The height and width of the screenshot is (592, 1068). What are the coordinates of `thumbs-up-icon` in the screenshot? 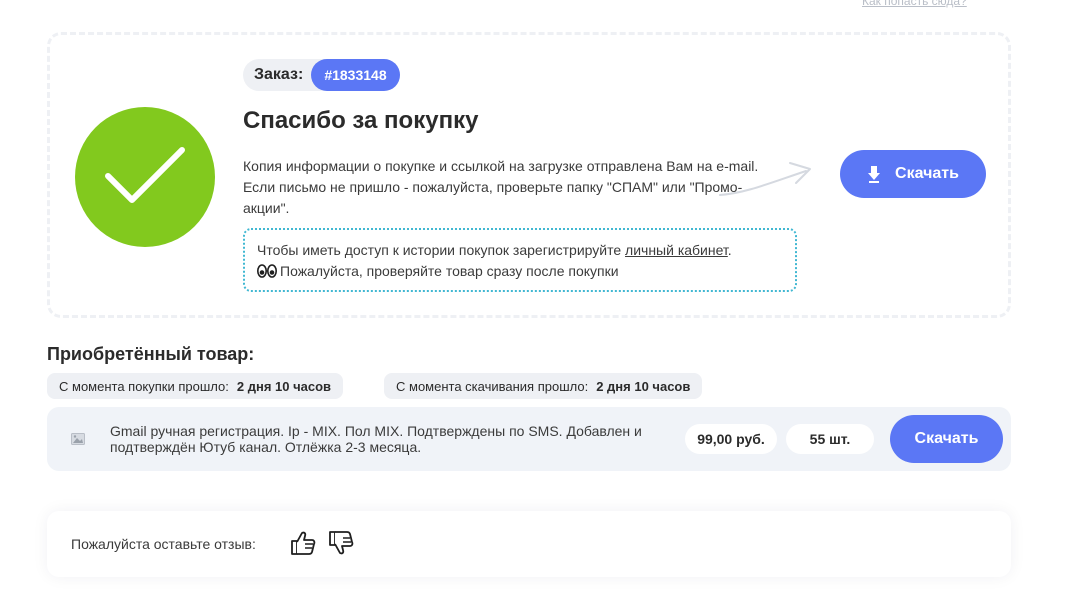 It's located at (303, 543).